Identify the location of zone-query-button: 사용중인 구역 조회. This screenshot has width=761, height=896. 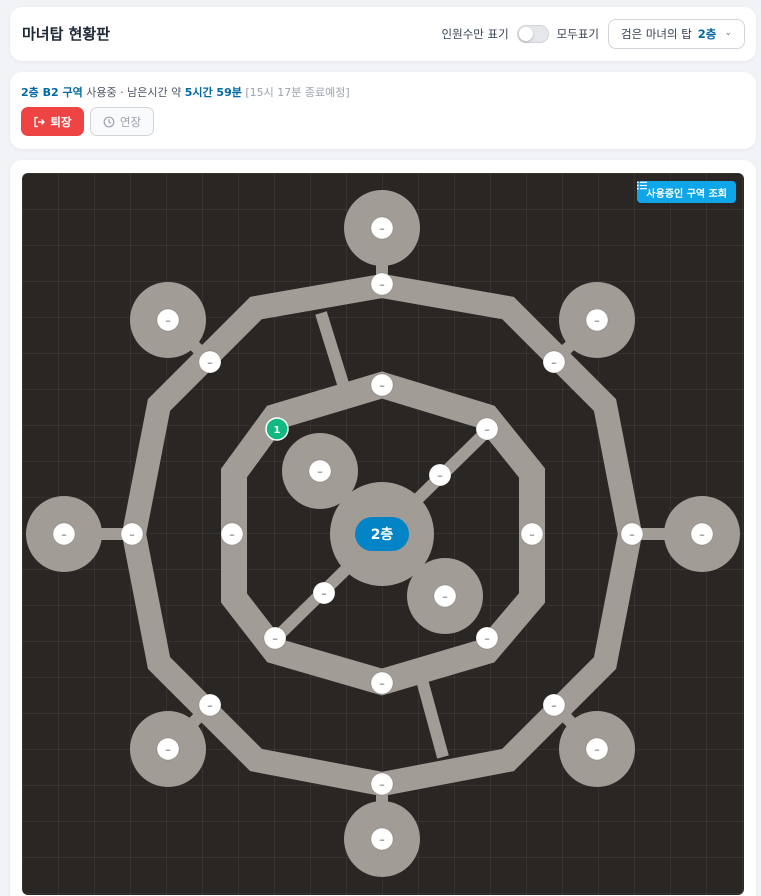
(686, 192).